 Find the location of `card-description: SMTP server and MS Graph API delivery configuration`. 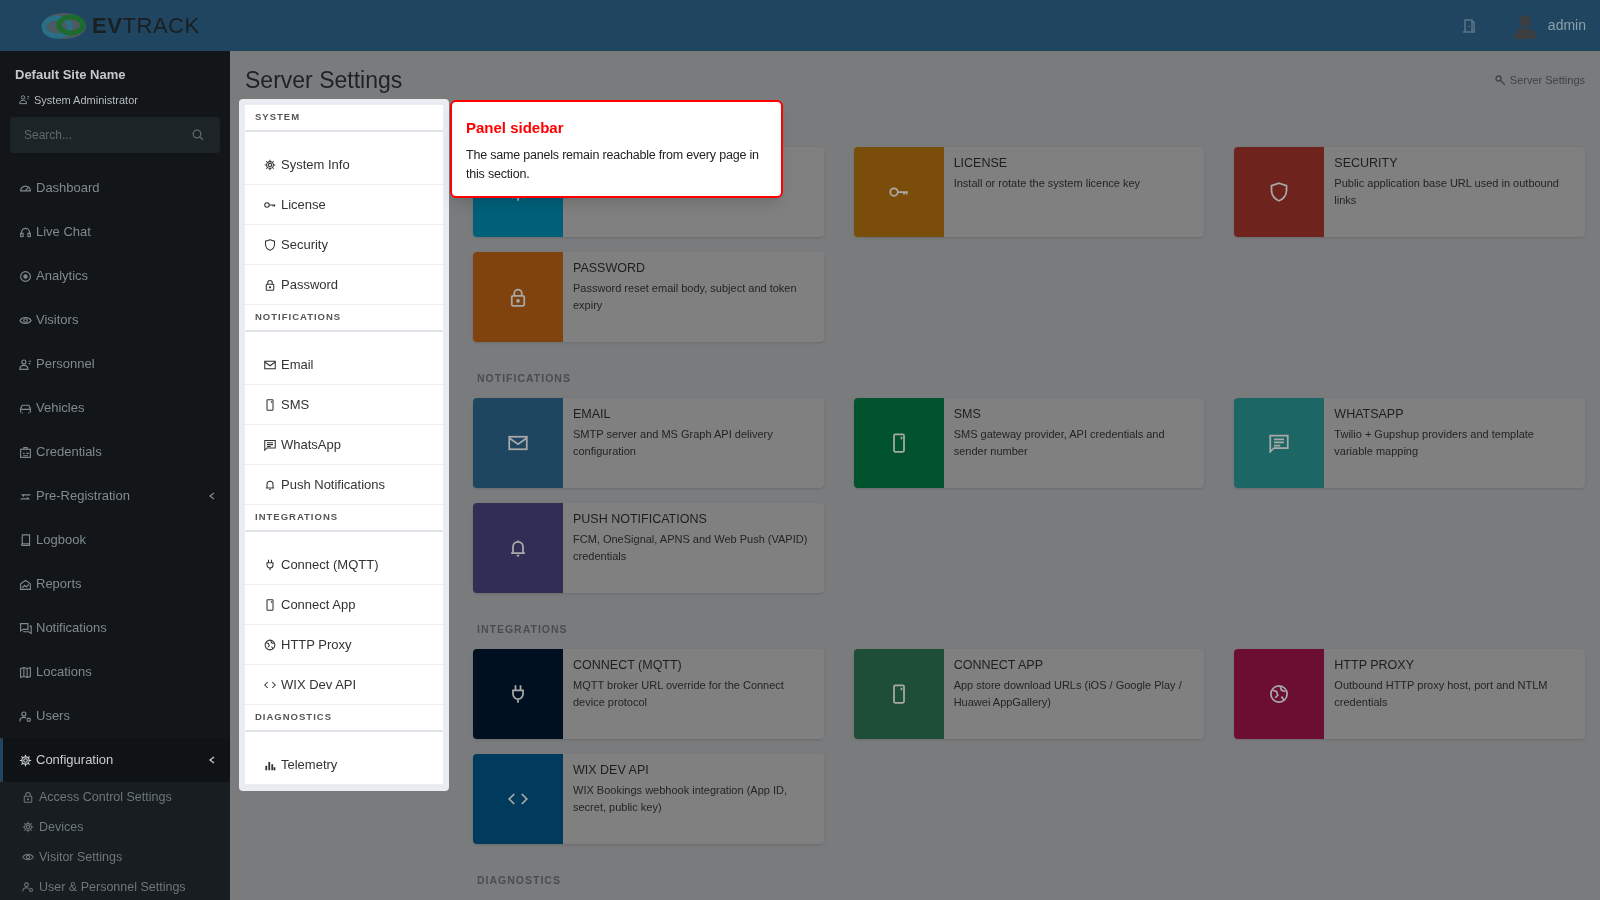

card-description: SMTP server and MS Graph API delivery configuration is located at coordinates (673, 442).